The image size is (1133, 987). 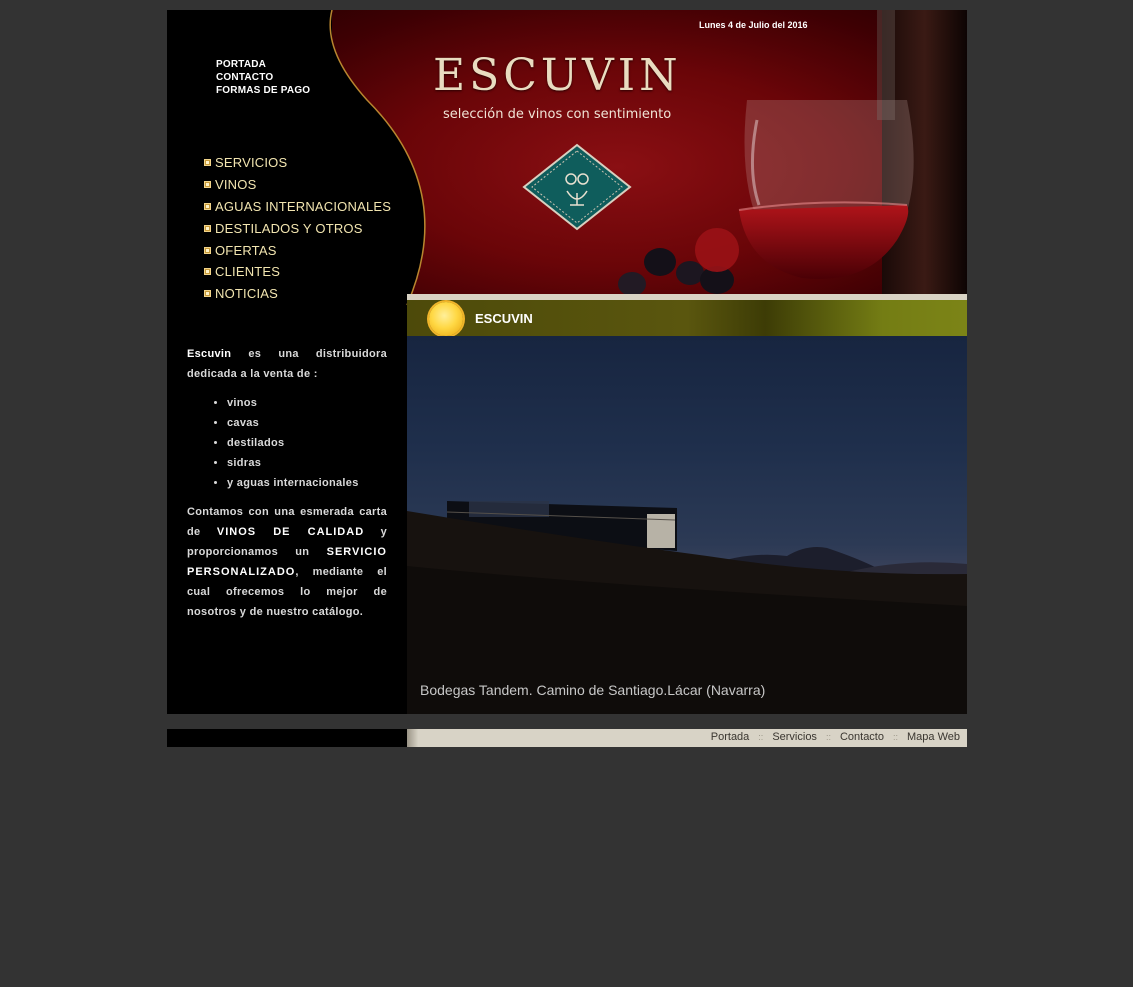 What do you see at coordinates (687, 315) in the screenshot?
I see `section-title-bar: ESCUVIN` at bounding box center [687, 315].